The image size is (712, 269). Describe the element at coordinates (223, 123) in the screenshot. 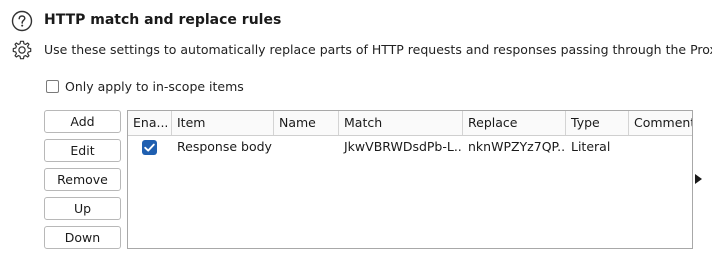

I see `column-header-item: Item` at that location.